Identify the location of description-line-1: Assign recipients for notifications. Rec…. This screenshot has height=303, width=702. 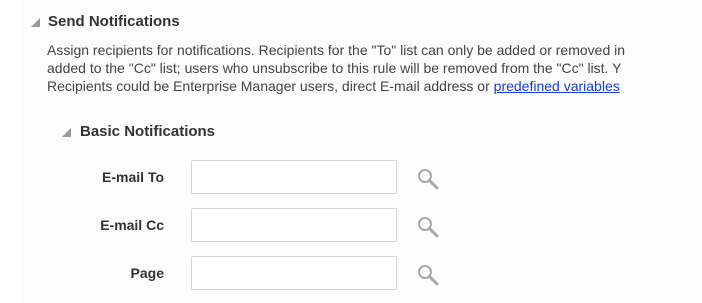
(336, 50).